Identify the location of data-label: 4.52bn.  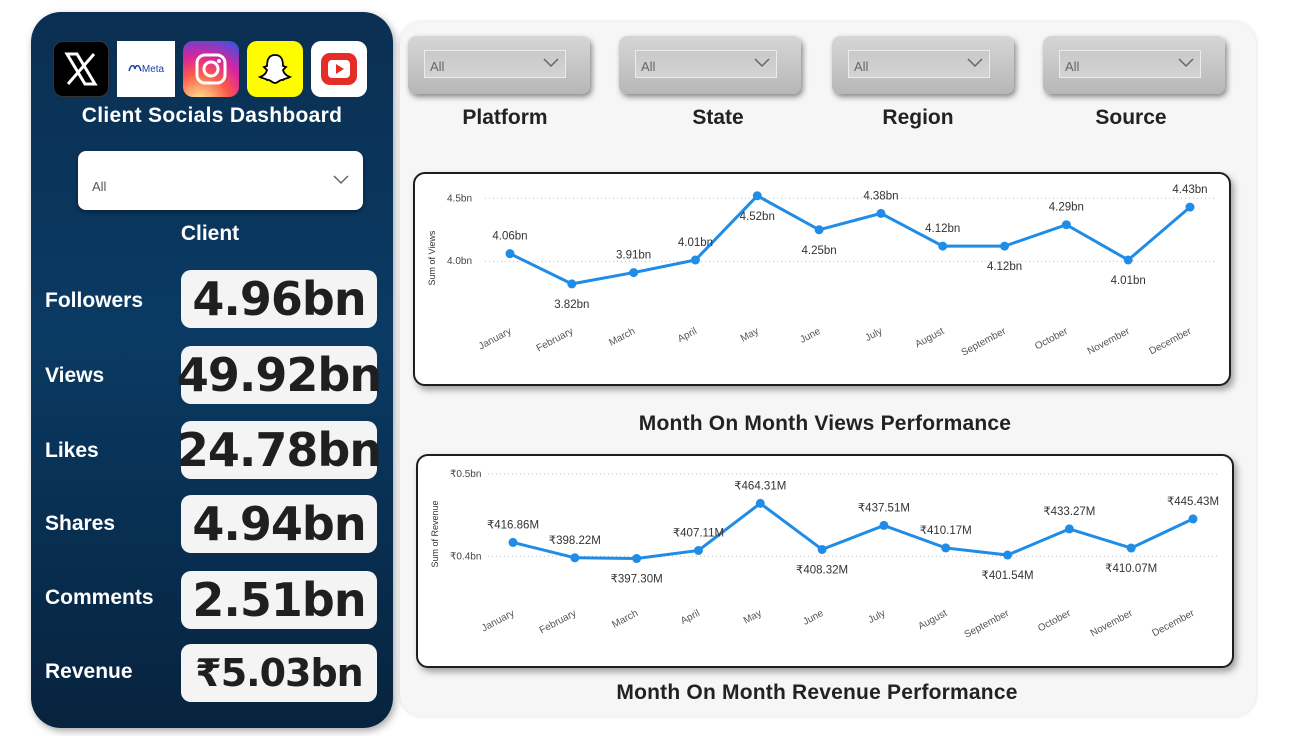
(757, 217).